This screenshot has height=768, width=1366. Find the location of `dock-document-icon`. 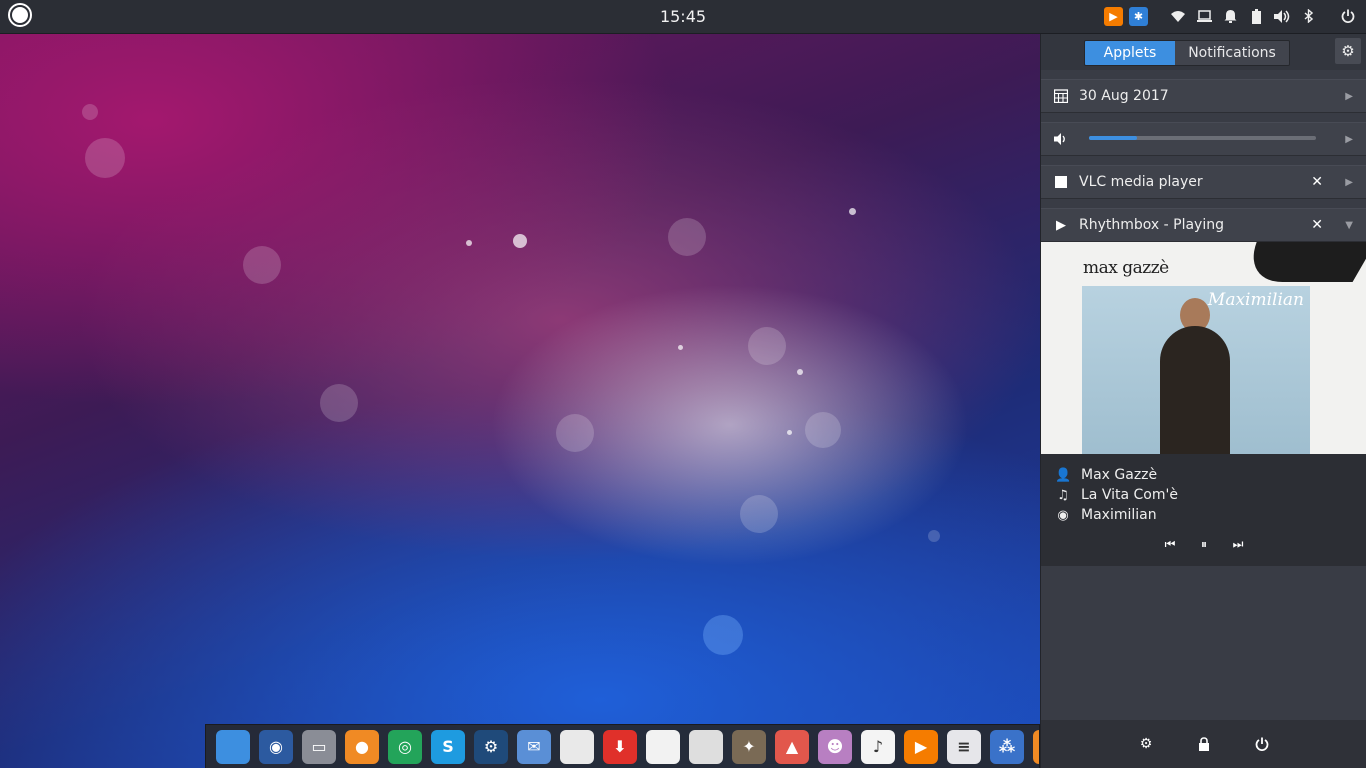

dock-document-icon is located at coordinates (663, 746).